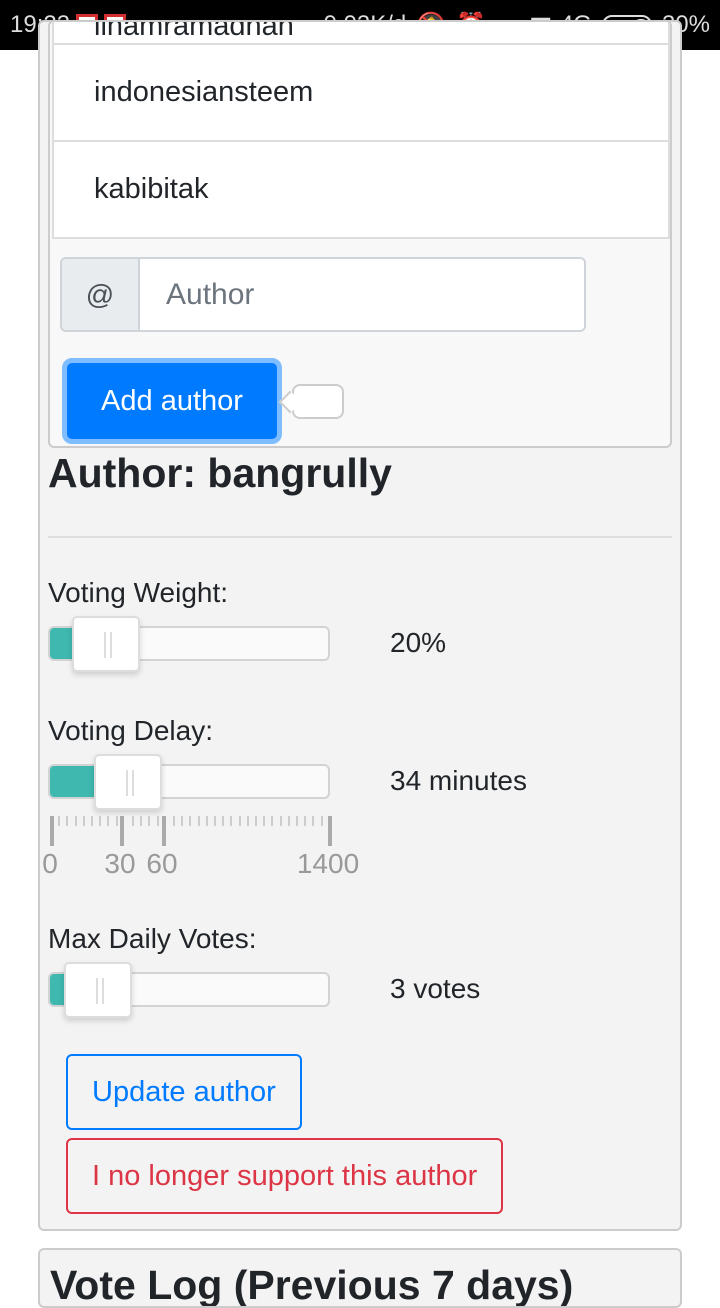 Image resolution: width=720 pixels, height=1308 pixels. What do you see at coordinates (184, 1092) in the screenshot?
I see `update-author-button: Update author` at bounding box center [184, 1092].